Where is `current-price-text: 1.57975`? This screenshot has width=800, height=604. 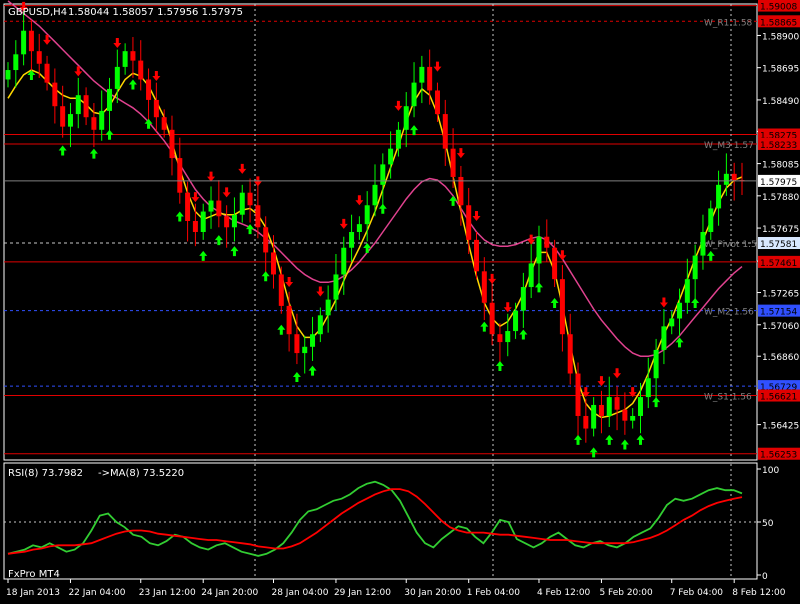
current-price-text: 1.57975 is located at coordinates (778, 183).